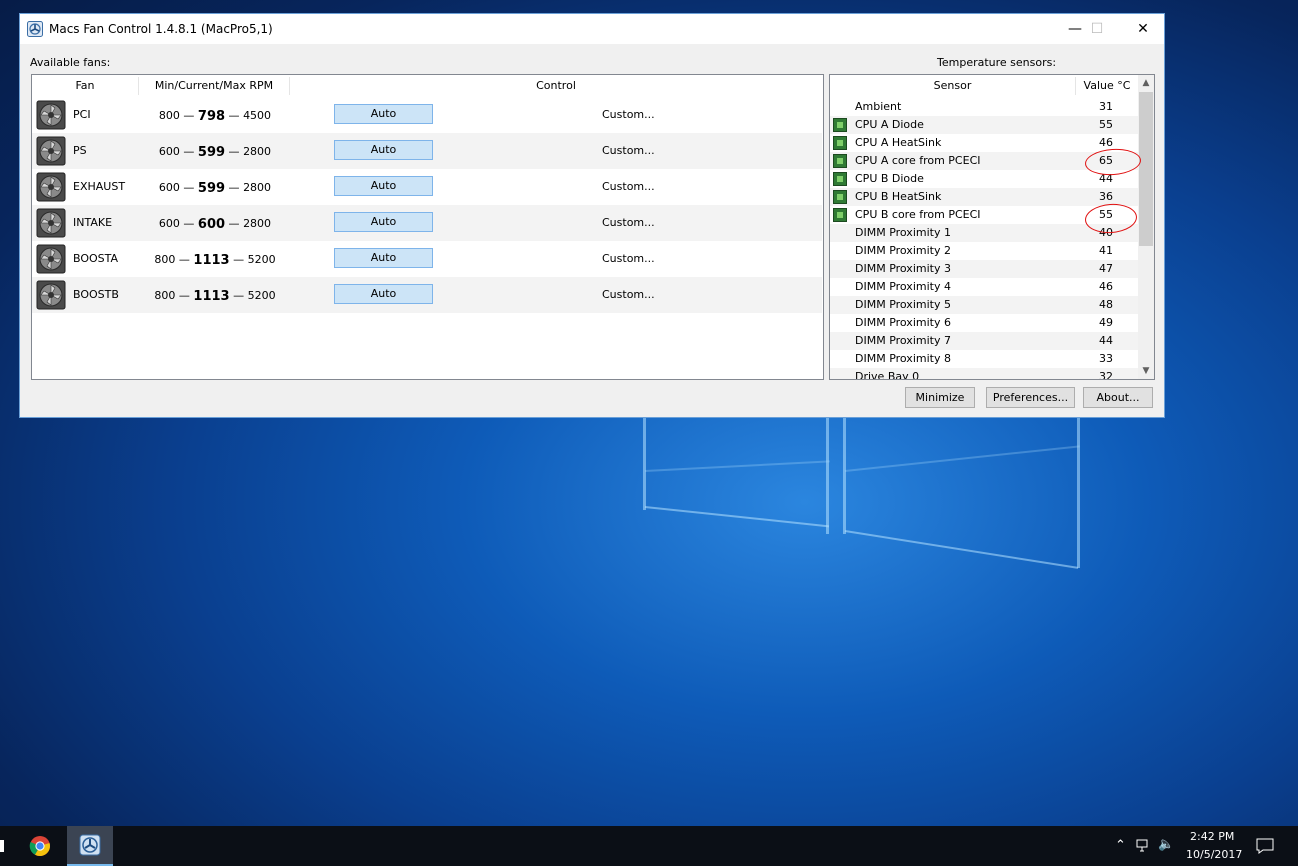  I want to click on chrome-icon, so click(40, 846).